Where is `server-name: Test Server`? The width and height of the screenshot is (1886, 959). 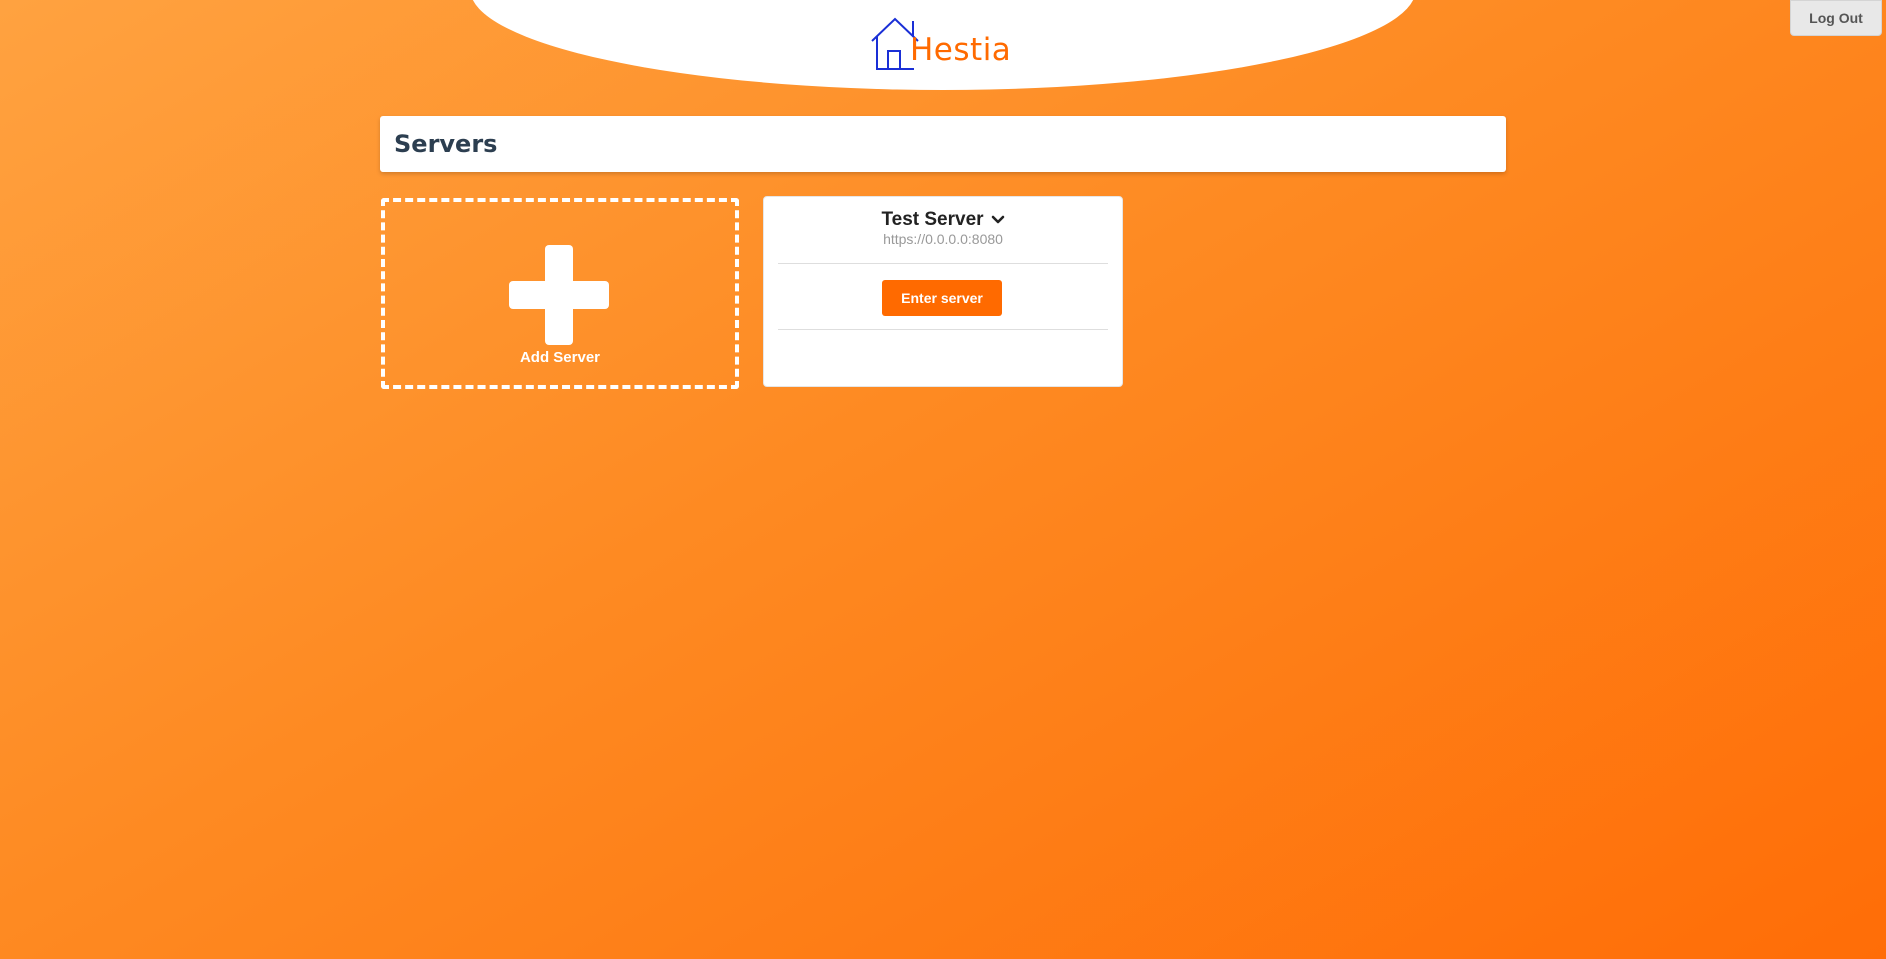
server-name: Test Server is located at coordinates (932, 219).